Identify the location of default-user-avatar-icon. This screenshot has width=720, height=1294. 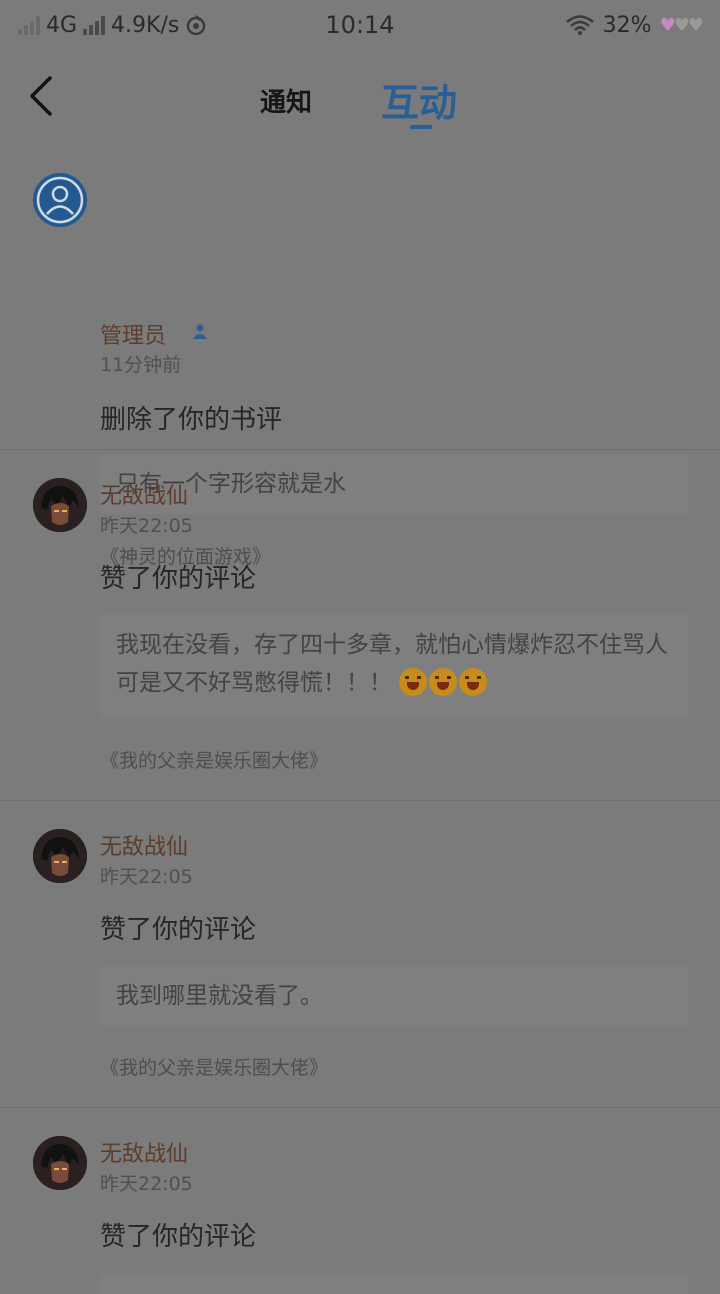
(60, 200).